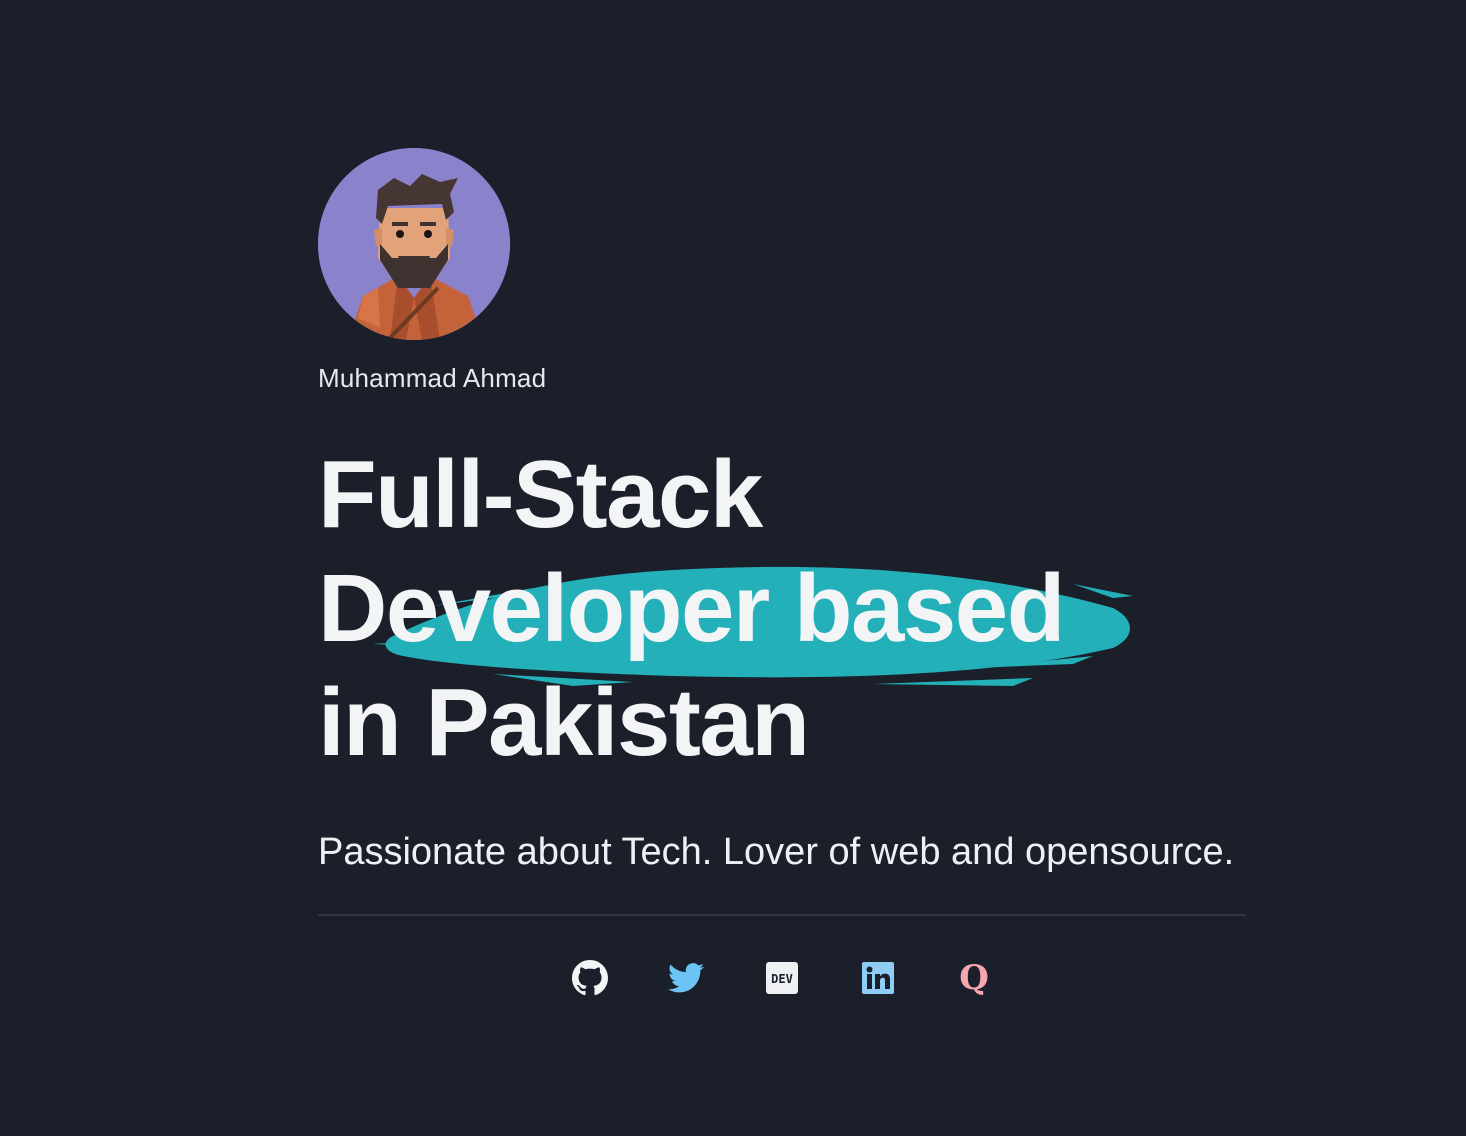 The width and height of the screenshot is (1466, 1136). I want to click on twitter-link, so click(686, 978).